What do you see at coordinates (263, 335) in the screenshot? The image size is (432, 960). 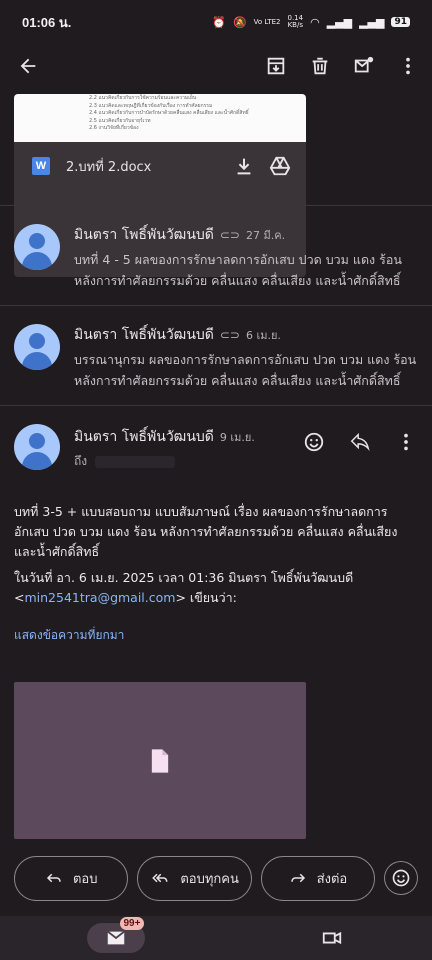 I see `message-date: 6 เม.ย.` at bounding box center [263, 335].